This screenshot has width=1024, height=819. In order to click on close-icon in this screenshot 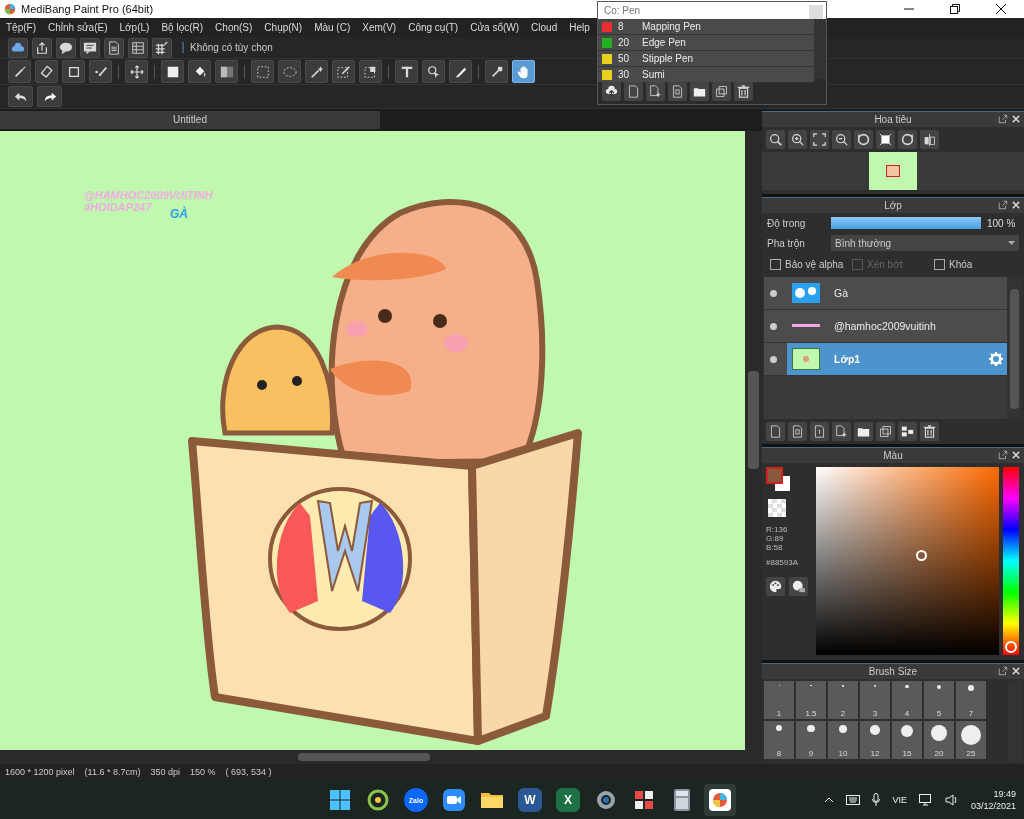, I will do `click(1001, 9)`.